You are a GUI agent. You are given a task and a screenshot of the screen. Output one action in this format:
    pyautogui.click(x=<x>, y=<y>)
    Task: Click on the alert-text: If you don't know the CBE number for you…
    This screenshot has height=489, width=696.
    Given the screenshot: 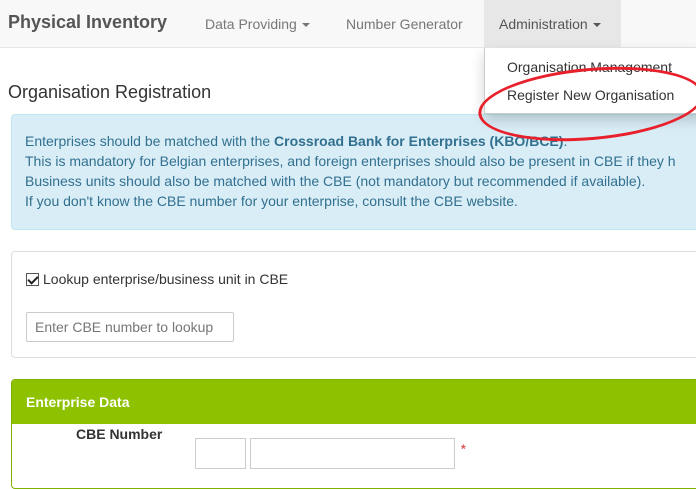 What is the action you would take?
    pyautogui.click(x=194, y=201)
    